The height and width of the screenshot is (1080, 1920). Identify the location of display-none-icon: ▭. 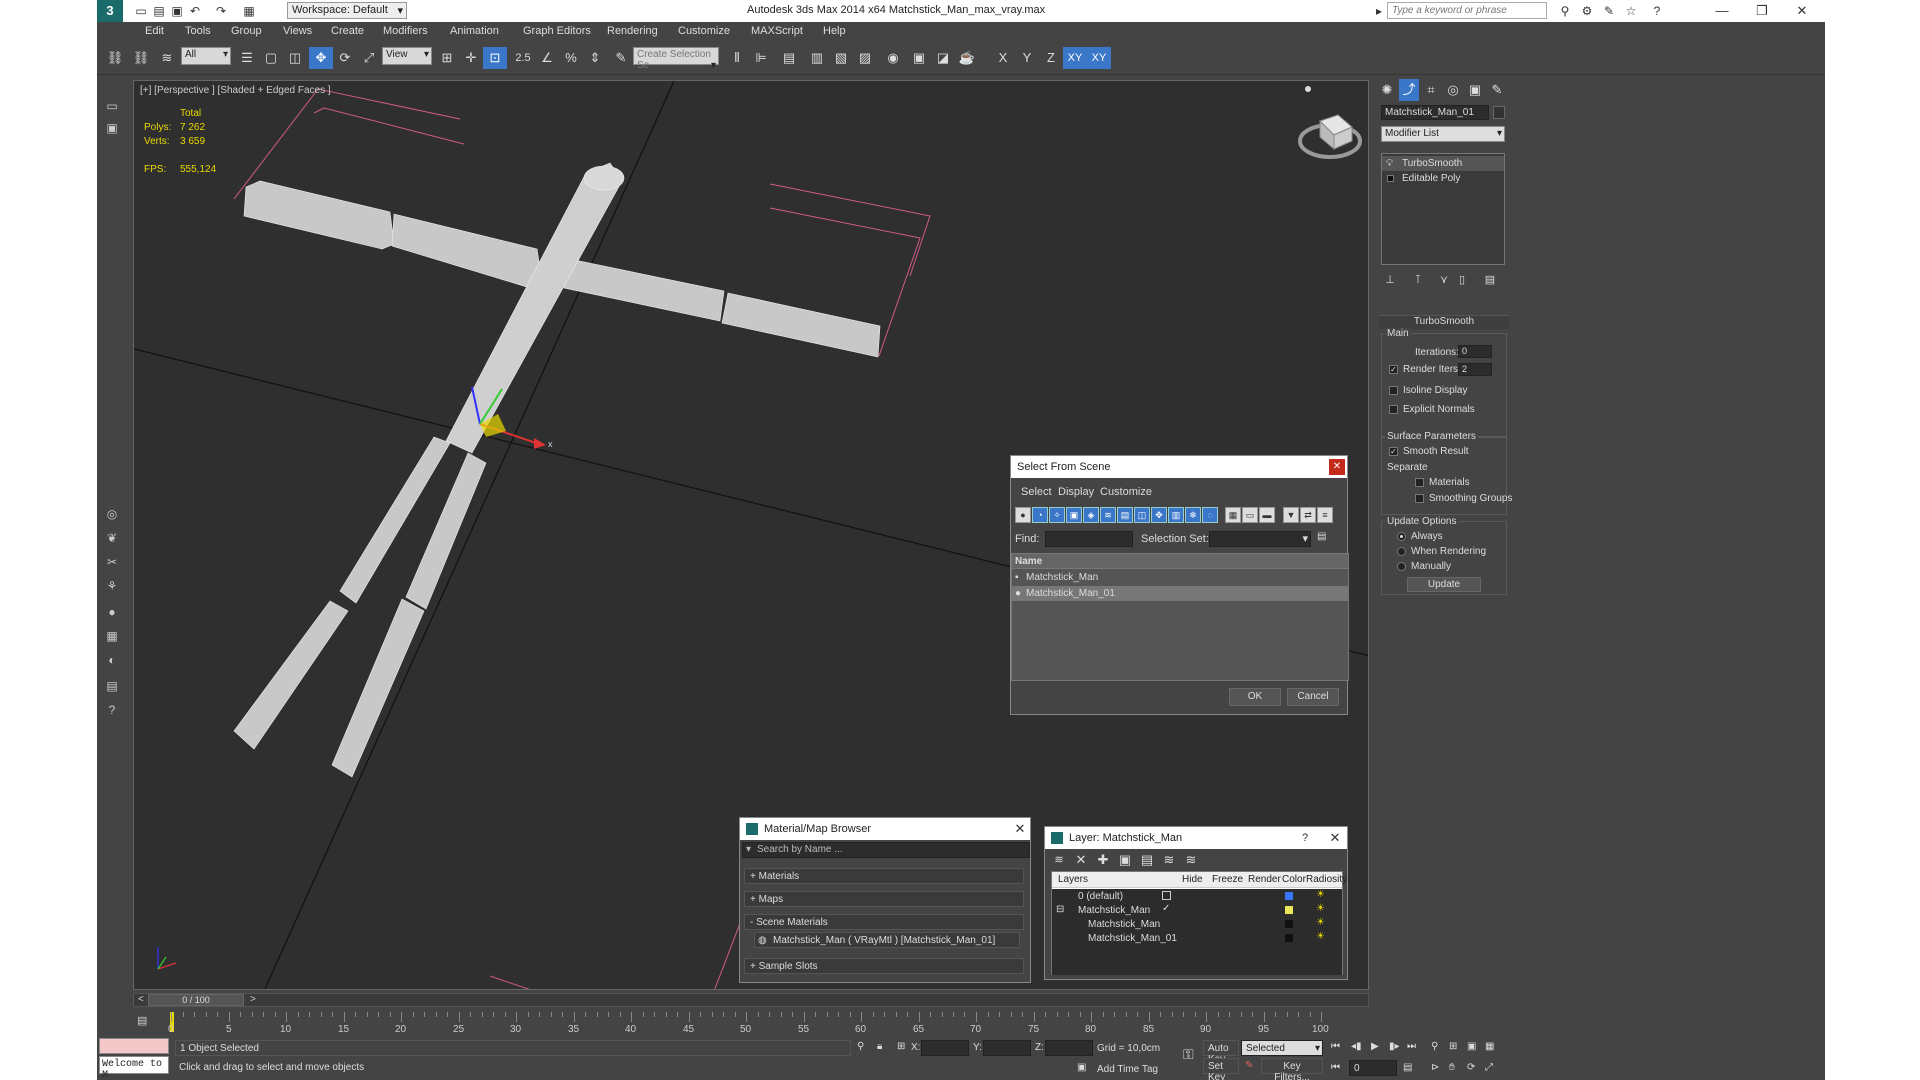
(1250, 515).